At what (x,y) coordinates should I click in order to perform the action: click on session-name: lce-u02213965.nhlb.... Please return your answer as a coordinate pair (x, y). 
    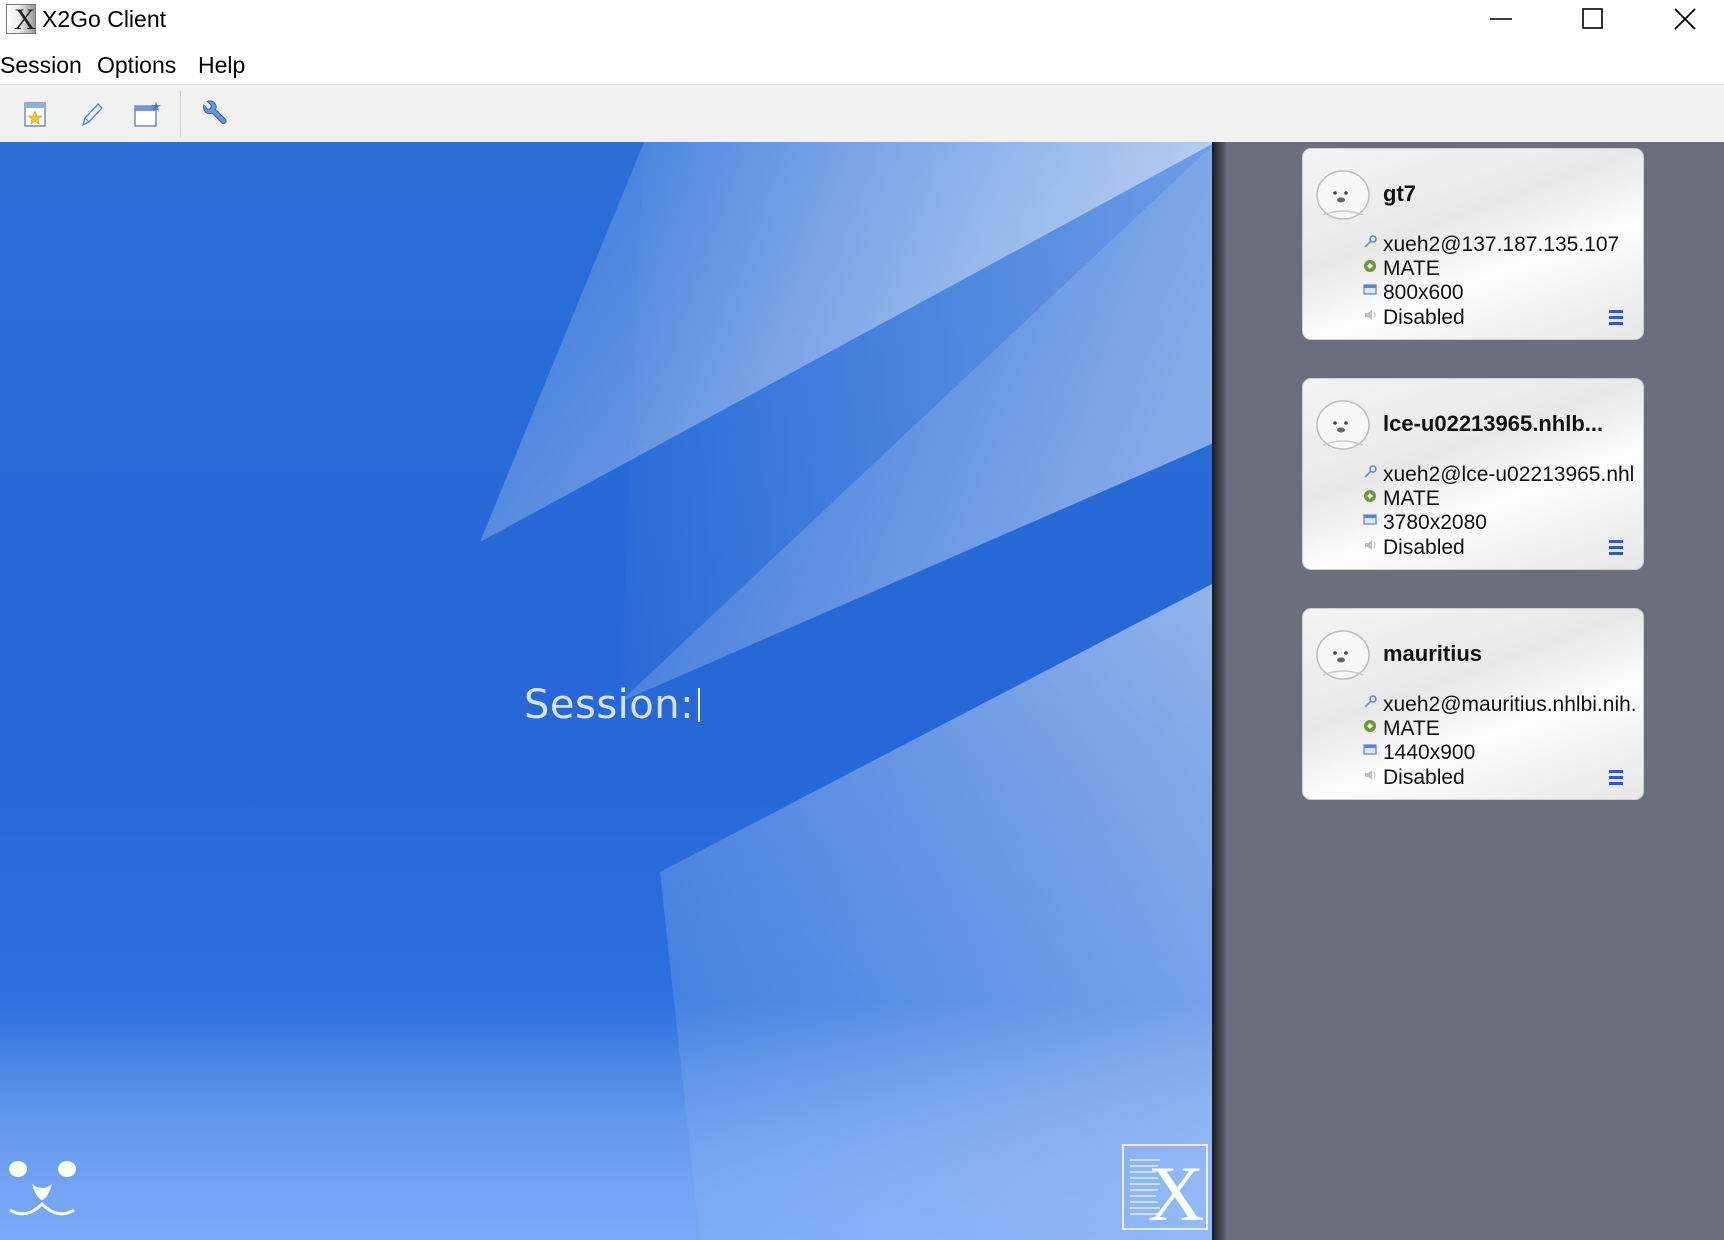
    Looking at the image, I should click on (1493, 423).